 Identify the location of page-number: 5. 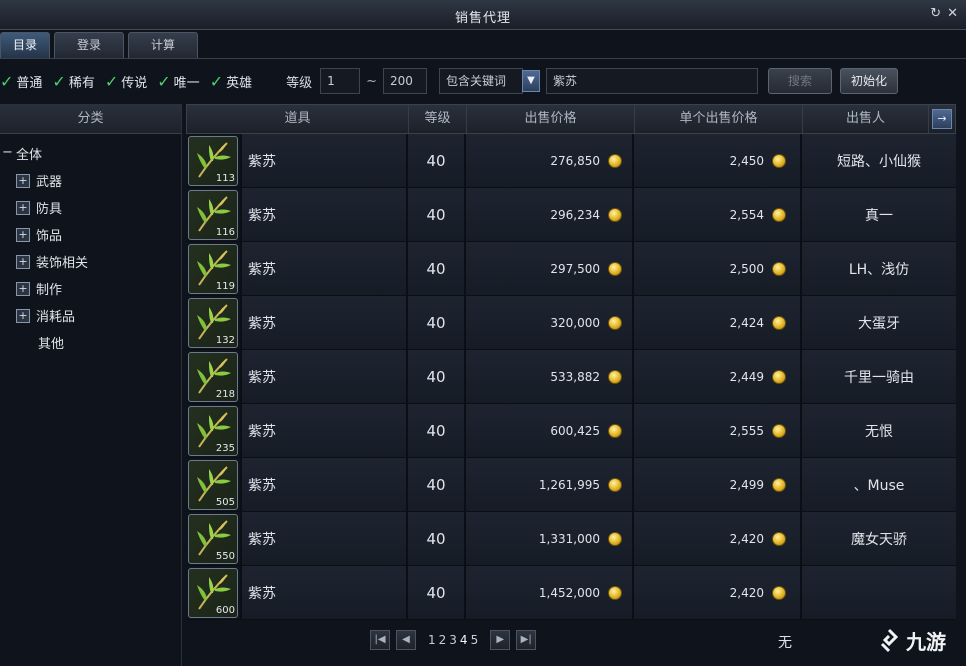
(475, 640).